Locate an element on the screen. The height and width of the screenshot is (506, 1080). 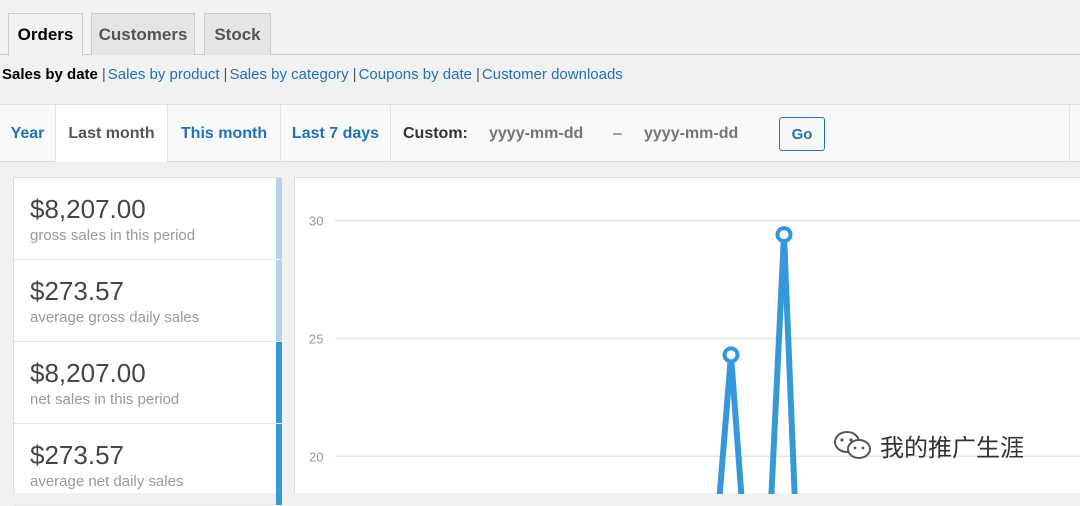
watermark-text: 我的推广生涯 is located at coordinates (952, 447).